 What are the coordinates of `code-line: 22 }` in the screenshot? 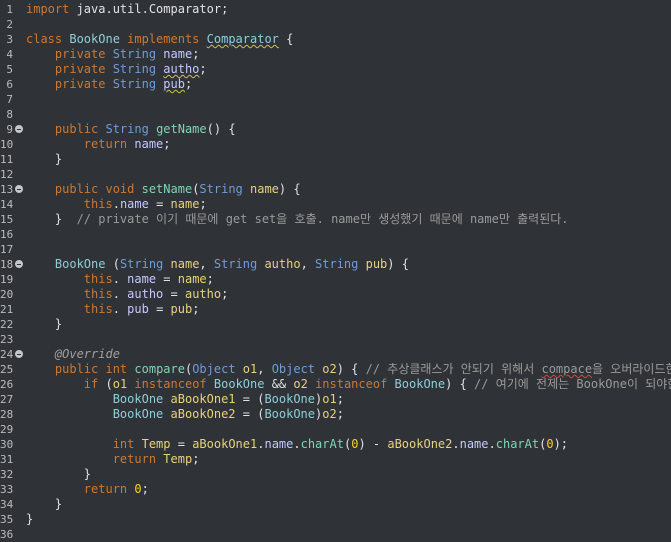 It's located at (335, 324).